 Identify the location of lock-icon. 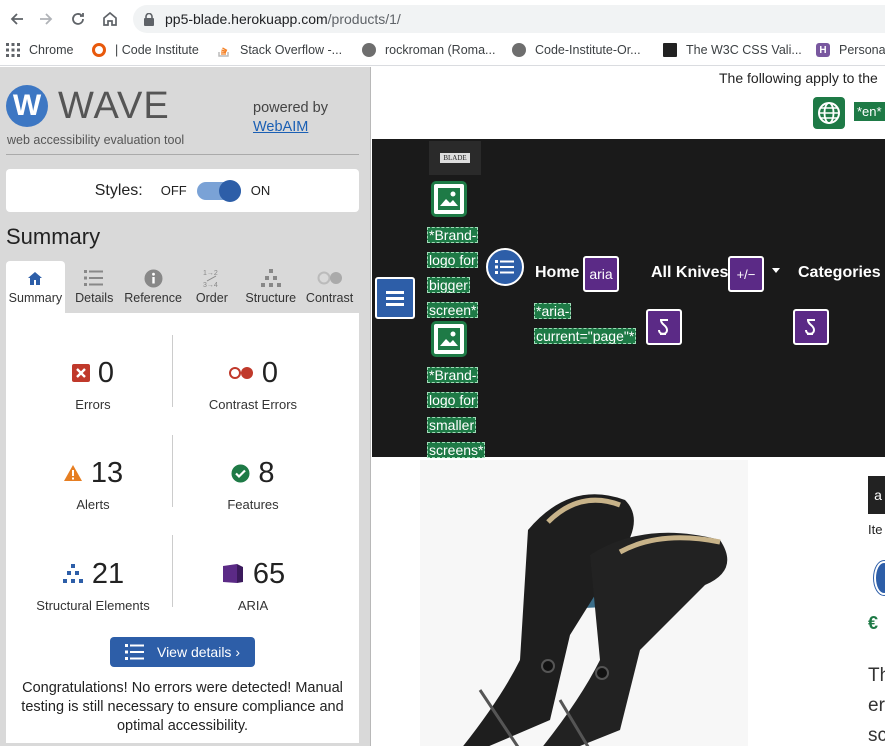
(149, 19).